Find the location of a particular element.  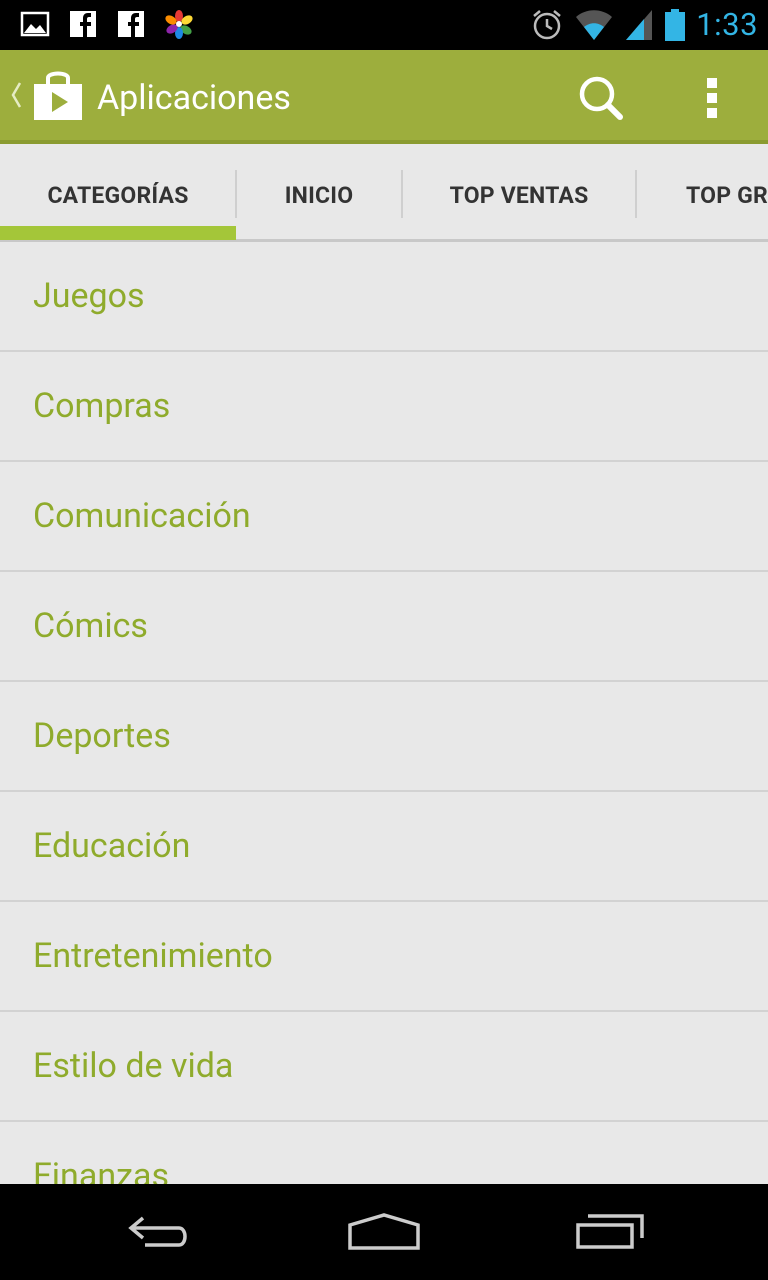

action-bar: Aplicaciones is located at coordinates (384, 97).